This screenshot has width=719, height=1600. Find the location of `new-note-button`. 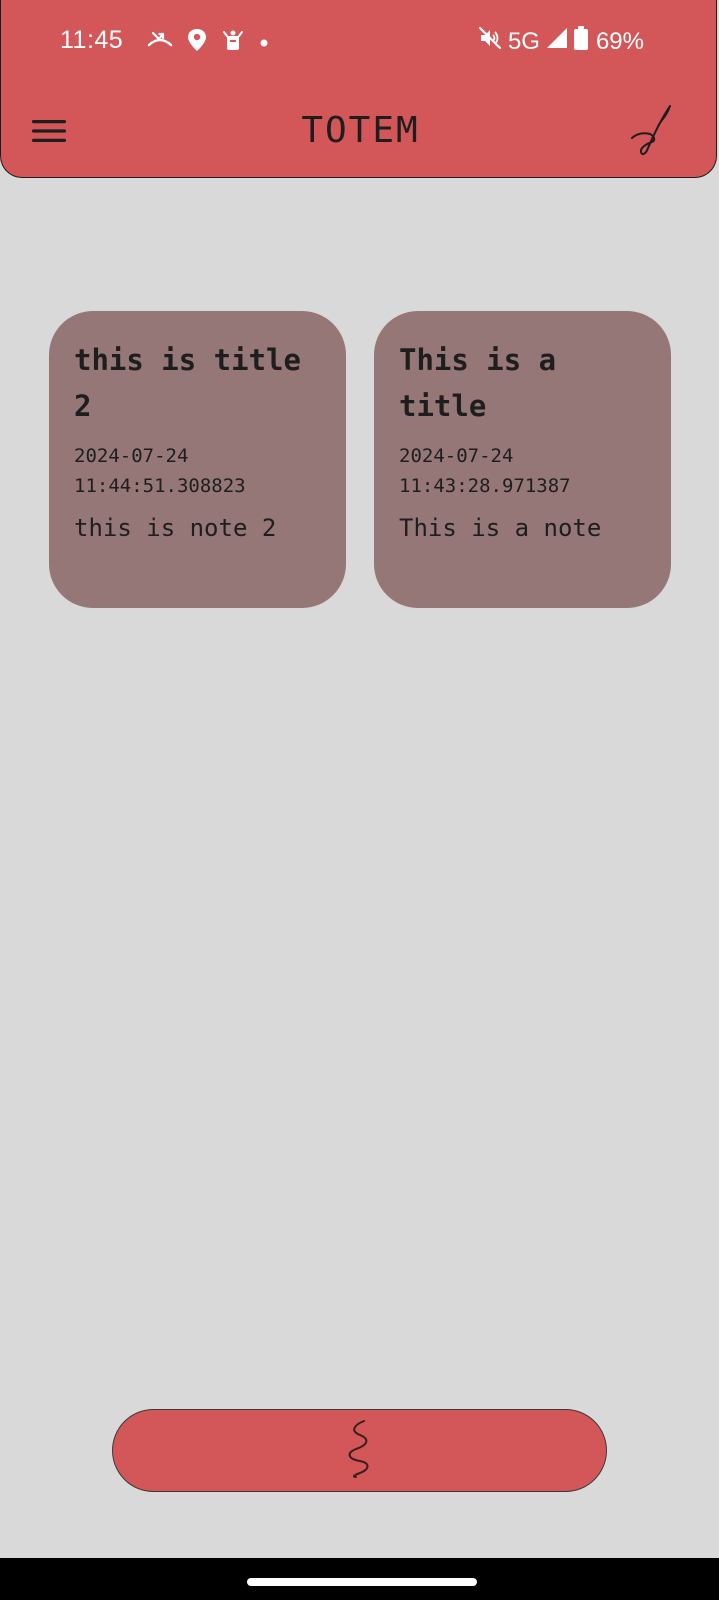

new-note-button is located at coordinates (359, 1450).